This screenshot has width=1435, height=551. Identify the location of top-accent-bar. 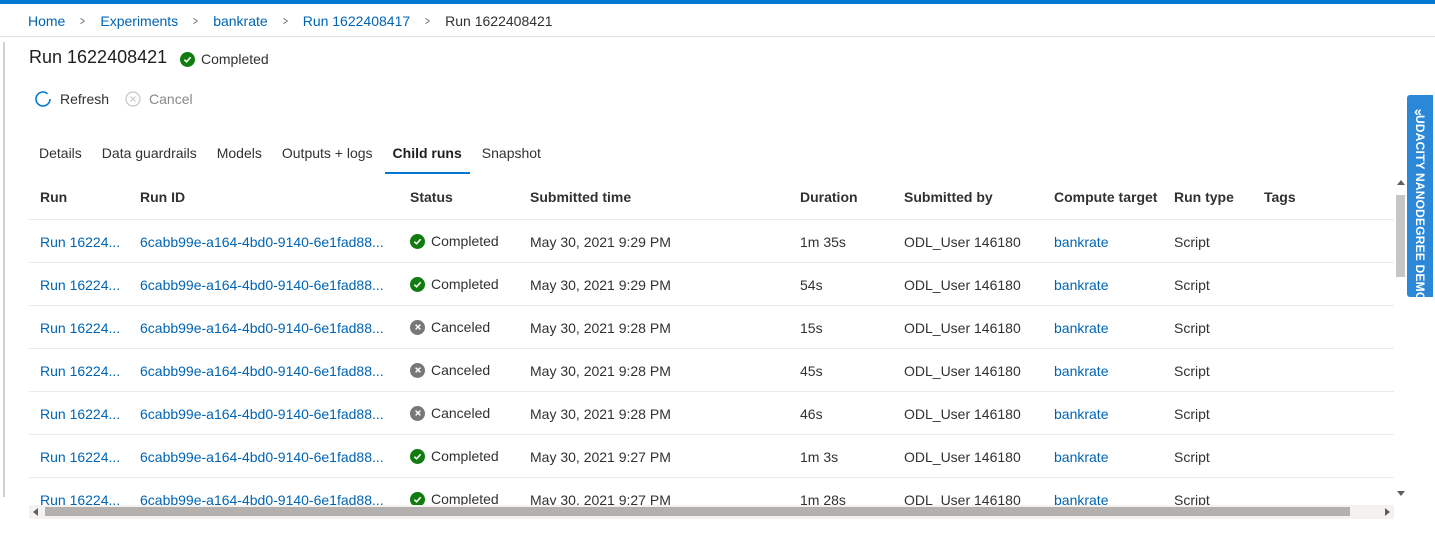
(717, 2).